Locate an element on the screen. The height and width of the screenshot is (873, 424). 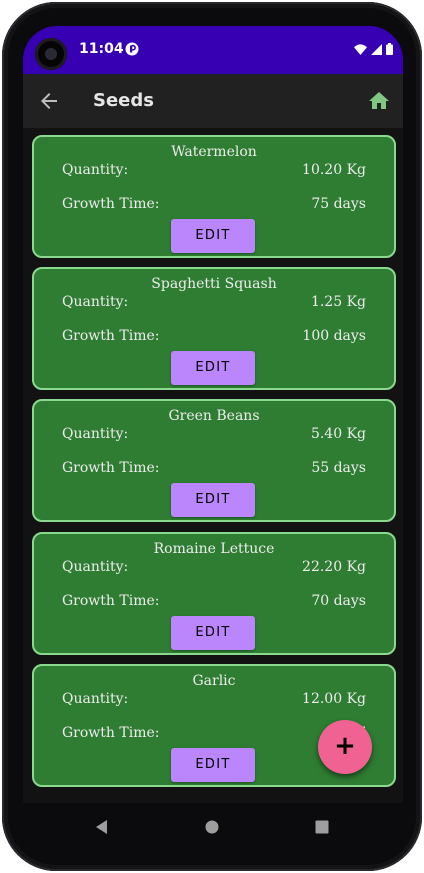
growth-time-value: 55 days is located at coordinates (338, 468).